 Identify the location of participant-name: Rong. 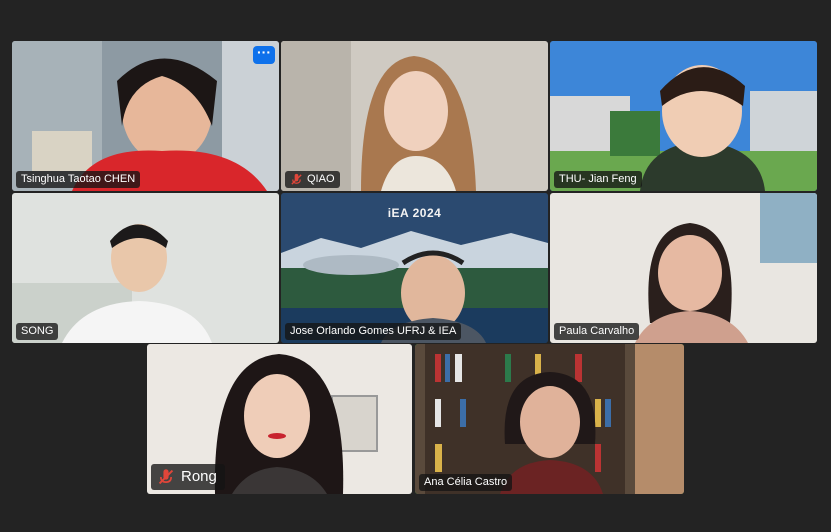
(199, 476).